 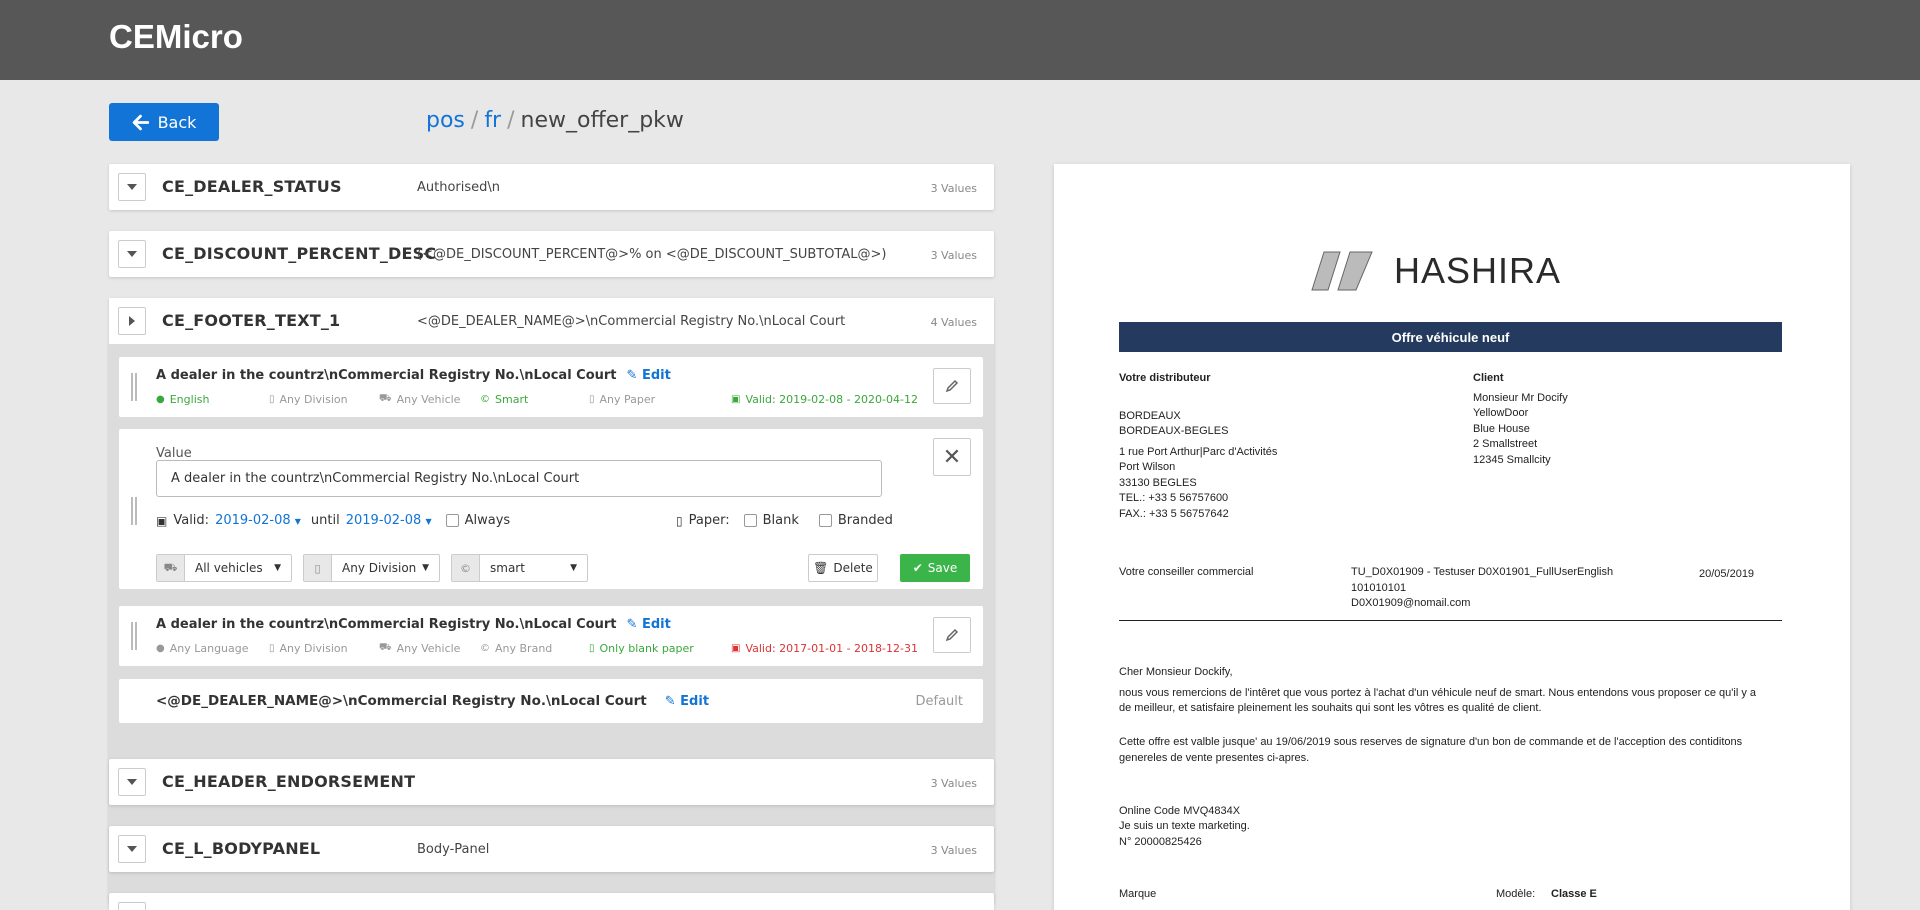 I want to click on key-row: CE_HEADER_ENDORSEMENT 3 Values, so click(x=551, y=782).